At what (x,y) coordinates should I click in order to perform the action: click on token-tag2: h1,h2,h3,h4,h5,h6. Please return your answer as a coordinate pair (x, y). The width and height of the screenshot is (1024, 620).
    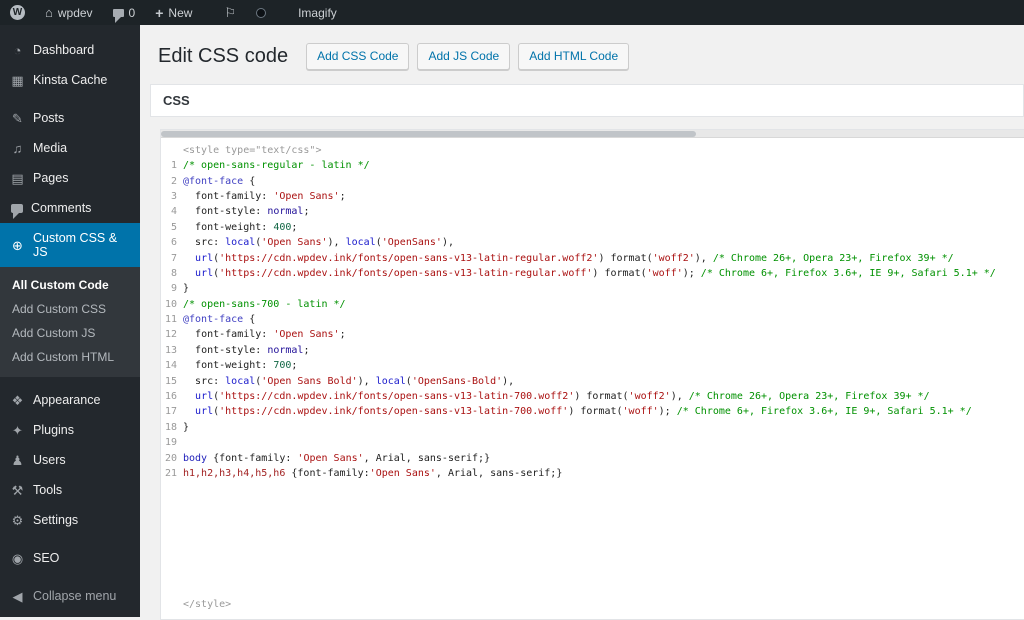
    Looking at the image, I should click on (234, 473).